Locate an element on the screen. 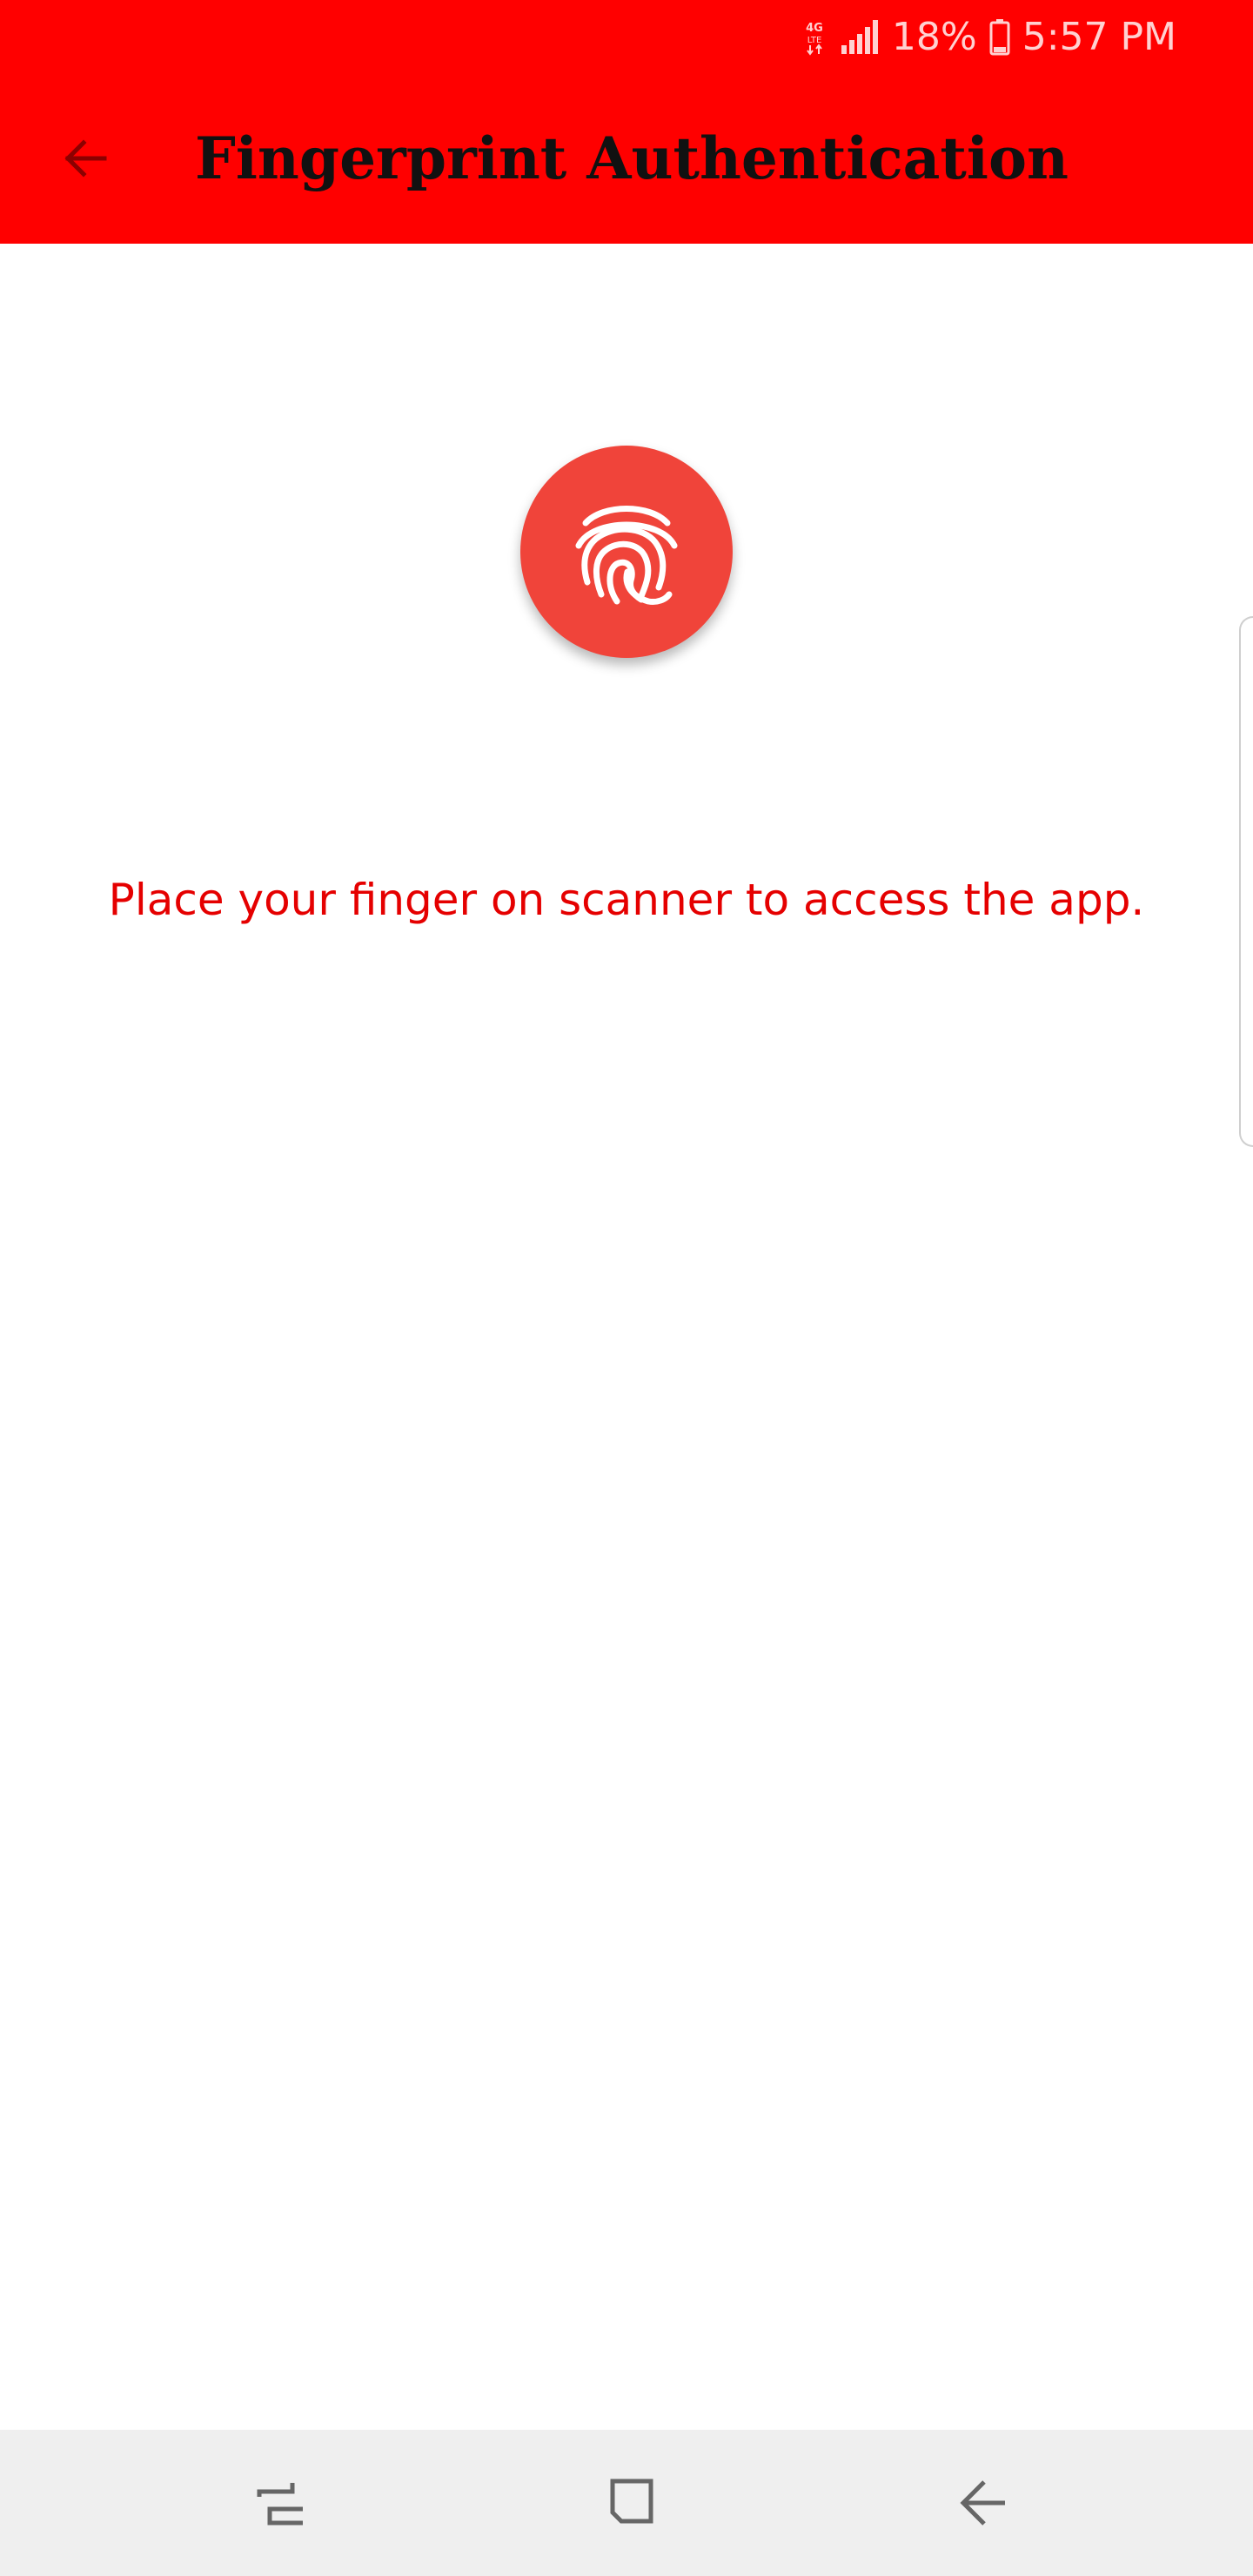  fingerprint-button is located at coordinates (626, 552).